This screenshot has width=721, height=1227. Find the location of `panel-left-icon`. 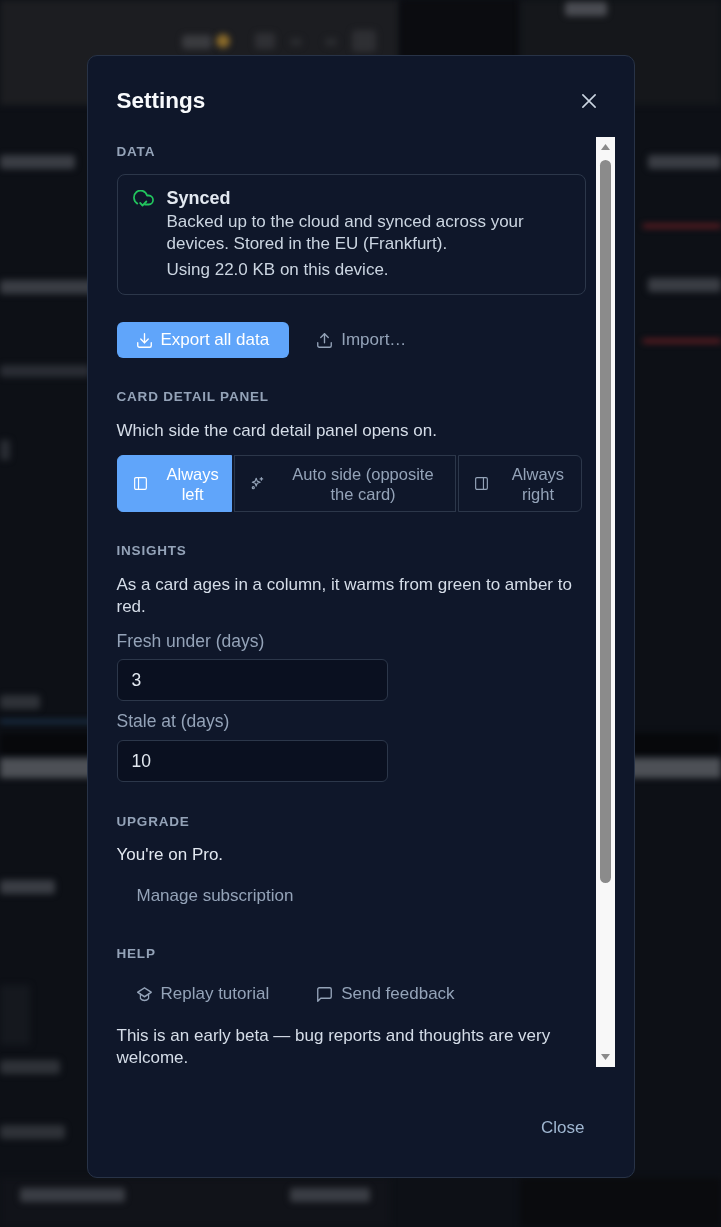

panel-left-icon is located at coordinates (140, 483).